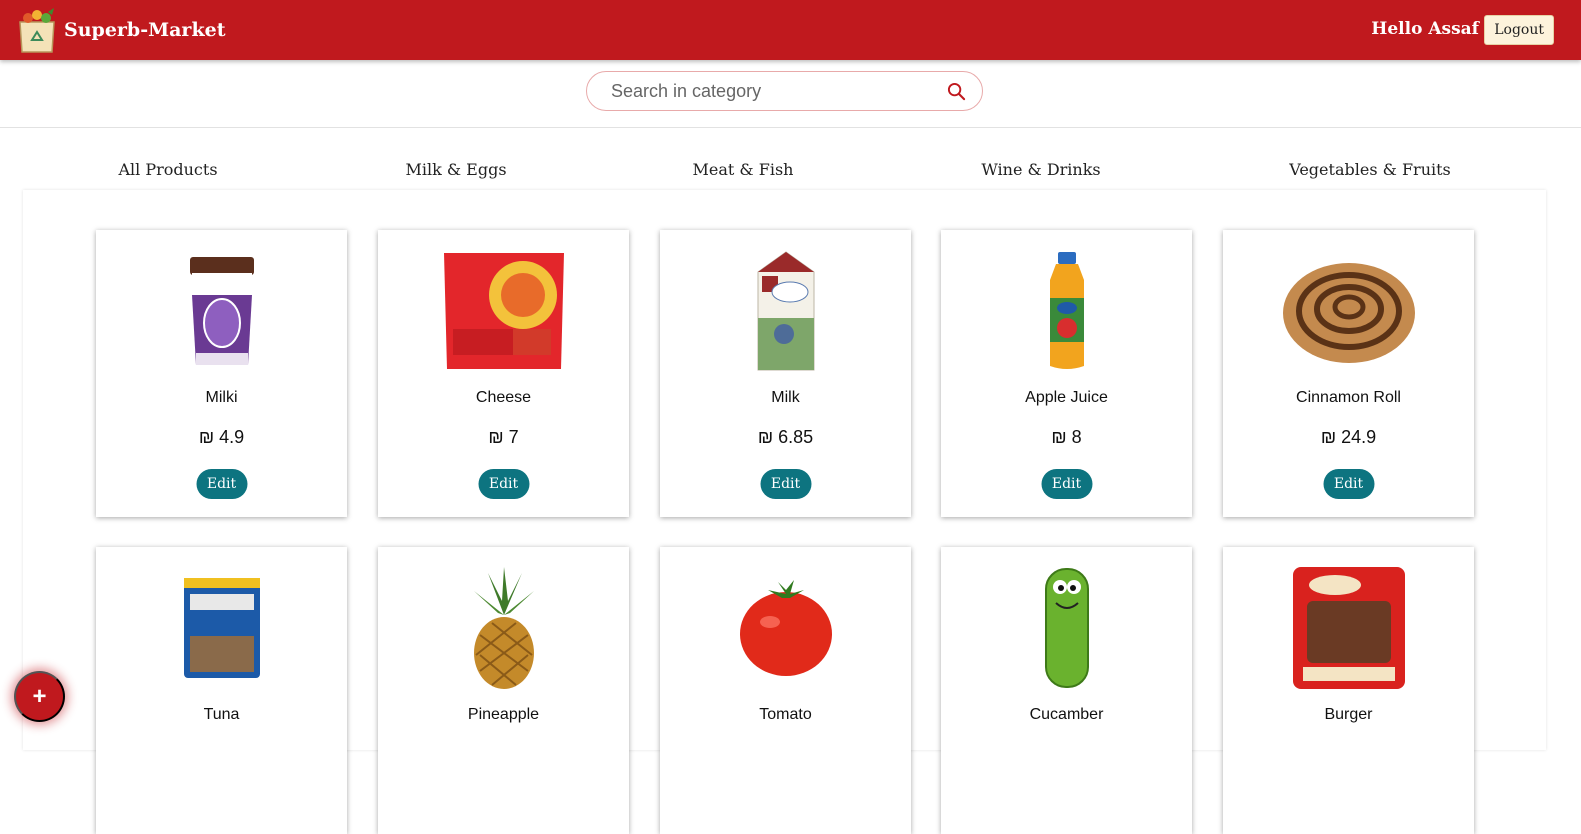  Describe the element at coordinates (455, 169) in the screenshot. I see `tab-milk-eggs: Milk & Eggs` at that location.